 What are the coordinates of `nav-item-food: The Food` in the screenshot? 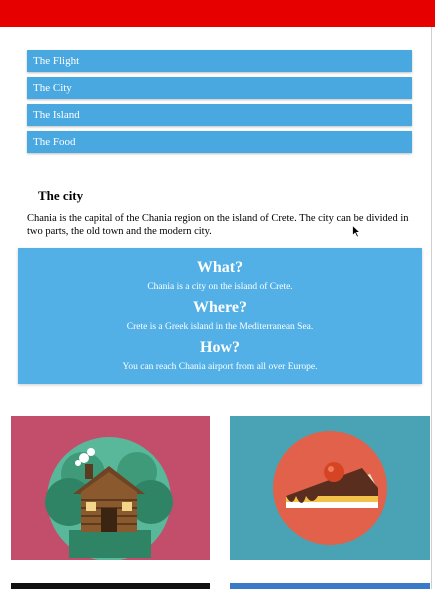 It's located at (219, 142).